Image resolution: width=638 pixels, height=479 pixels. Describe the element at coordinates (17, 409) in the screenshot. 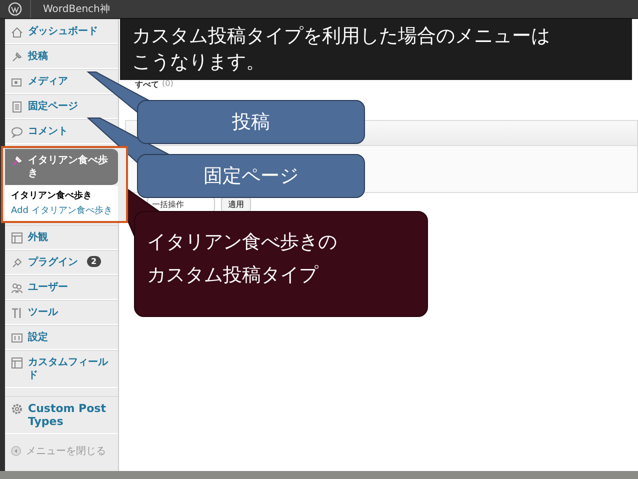

I see `gear-icon` at that location.